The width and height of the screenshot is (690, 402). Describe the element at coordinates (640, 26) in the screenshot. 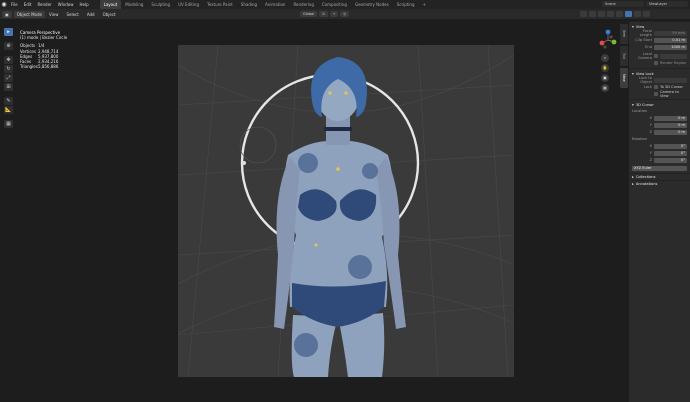

I see `section-title: View` at that location.